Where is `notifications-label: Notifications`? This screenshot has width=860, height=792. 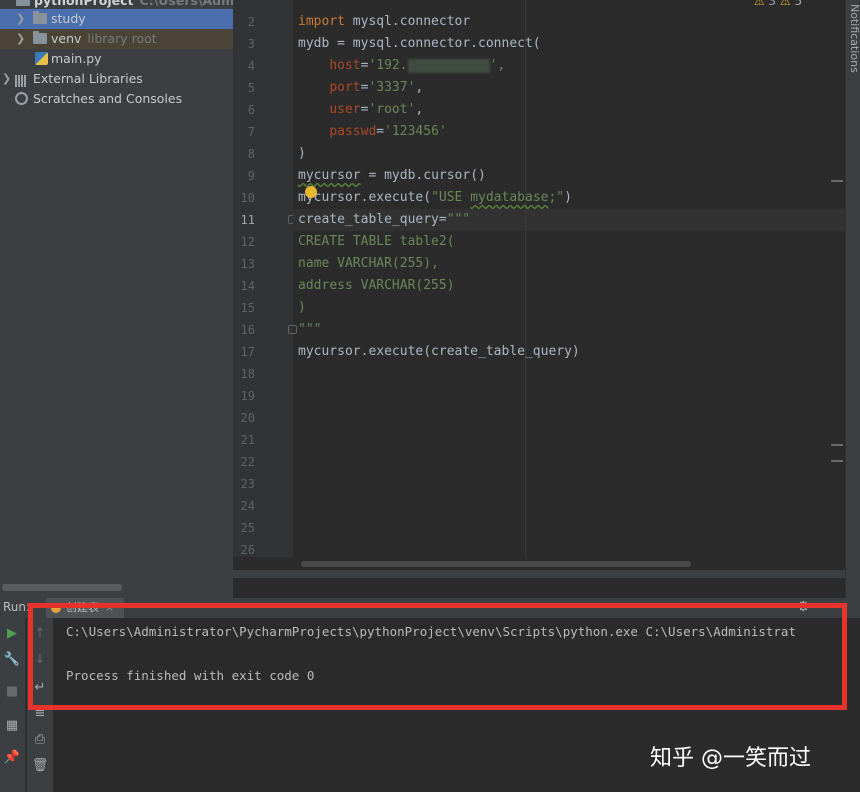 notifications-label: Notifications is located at coordinates (854, 38).